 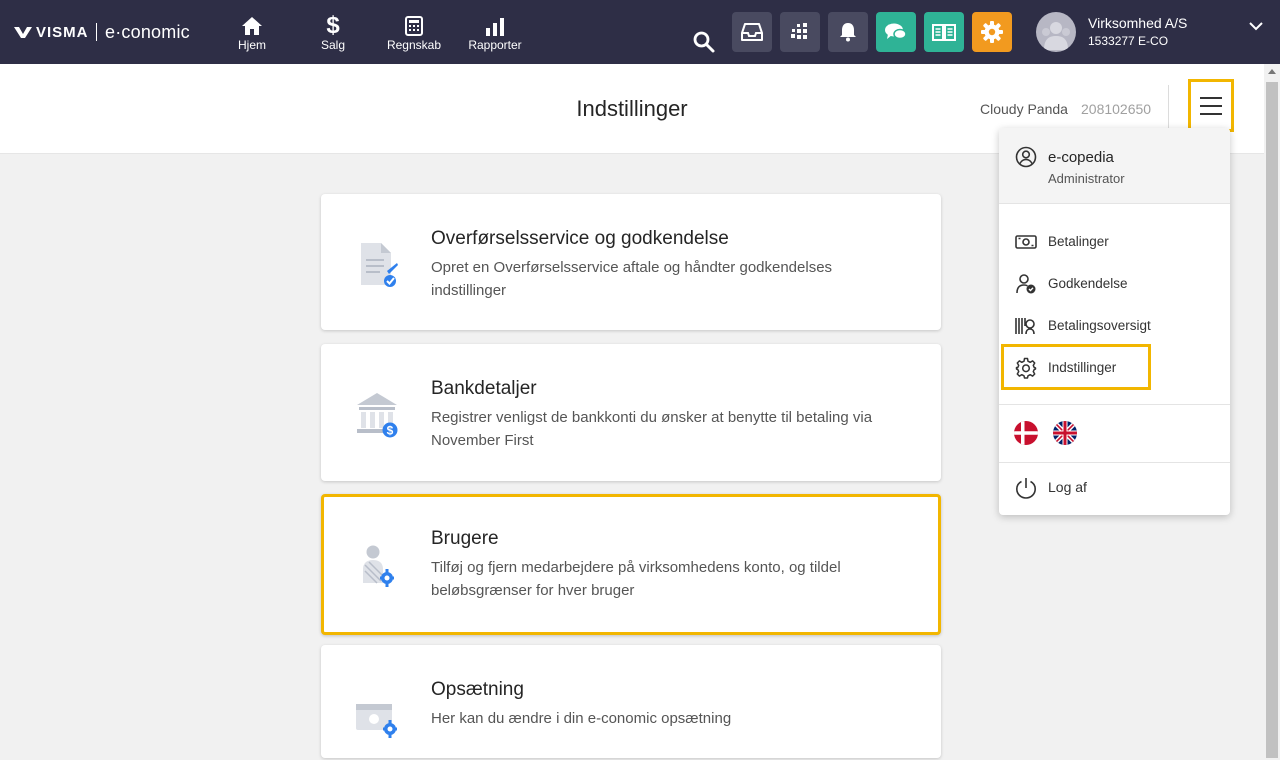 I want to click on menu-item-logout: Log af, so click(x=1051, y=488).